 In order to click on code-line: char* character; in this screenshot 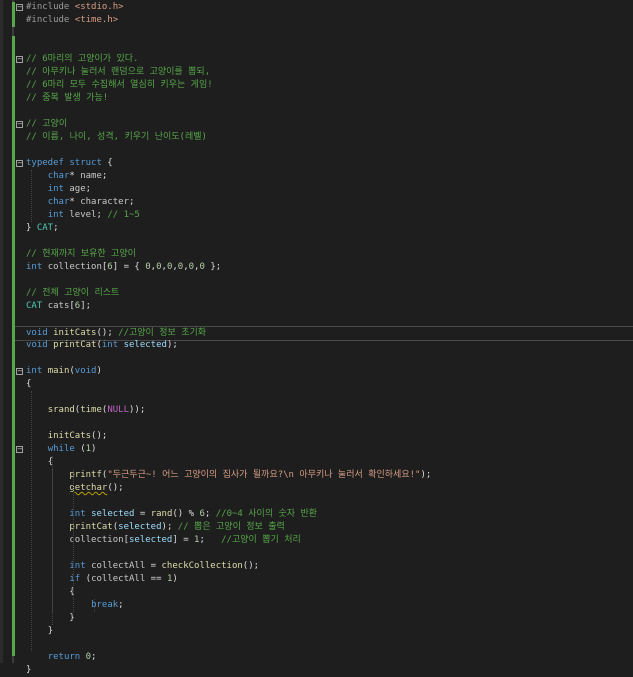, I will do `click(316, 202)`.